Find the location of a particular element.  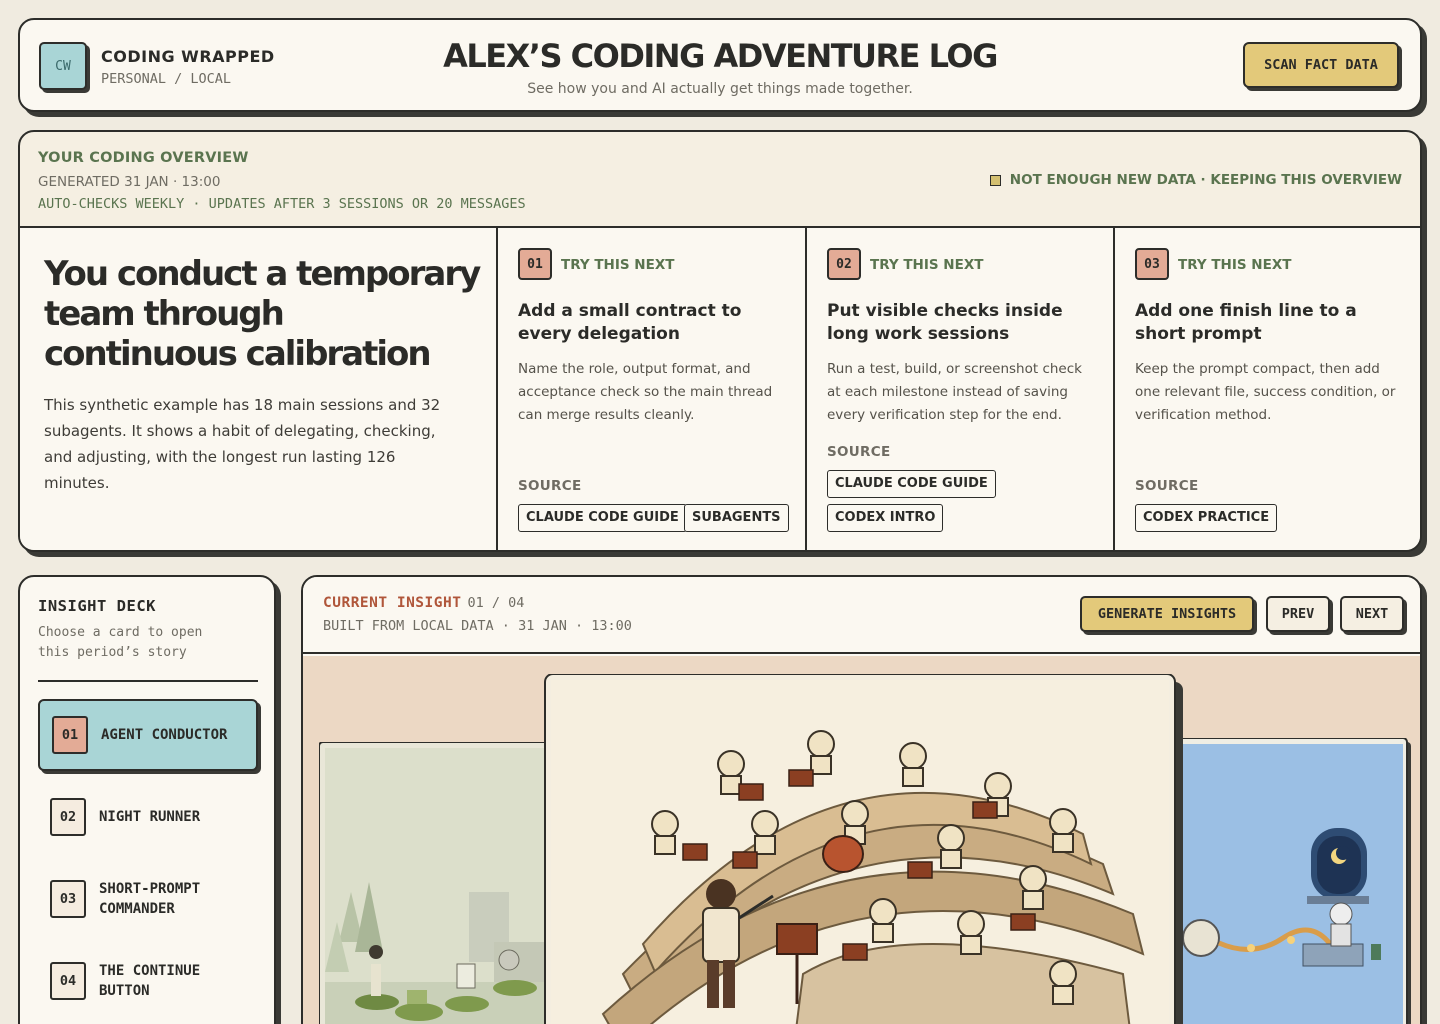

tip-number: 01 is located at coordinates (535, 264).